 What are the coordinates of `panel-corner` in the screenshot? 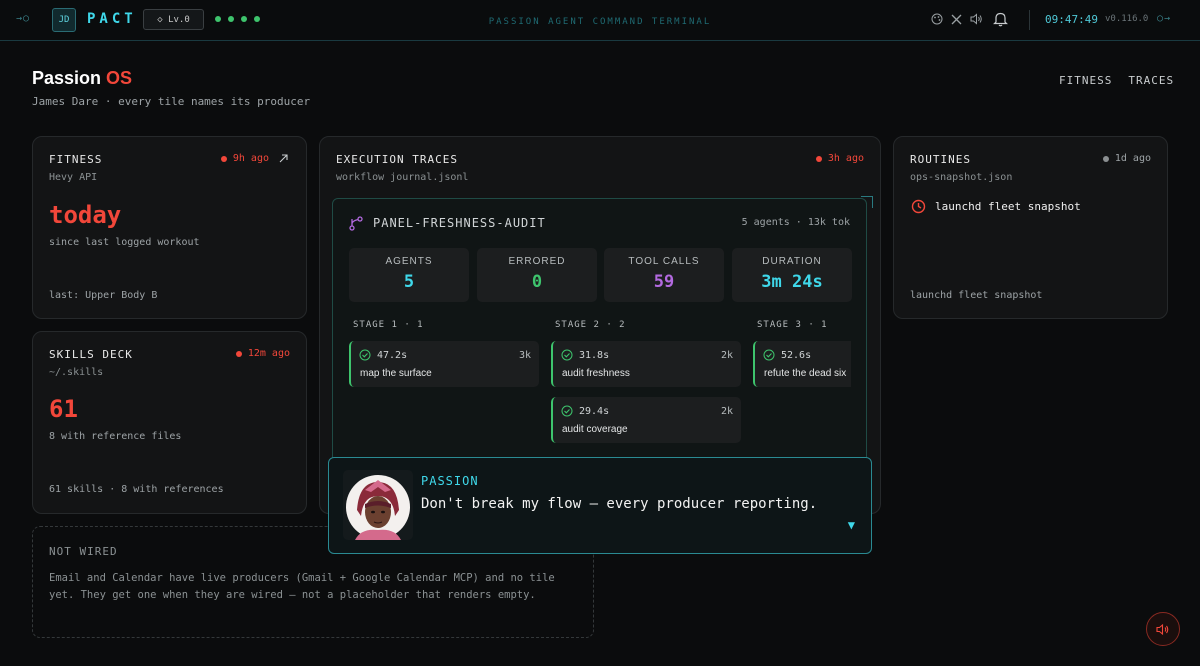 It's located at (867, 202).